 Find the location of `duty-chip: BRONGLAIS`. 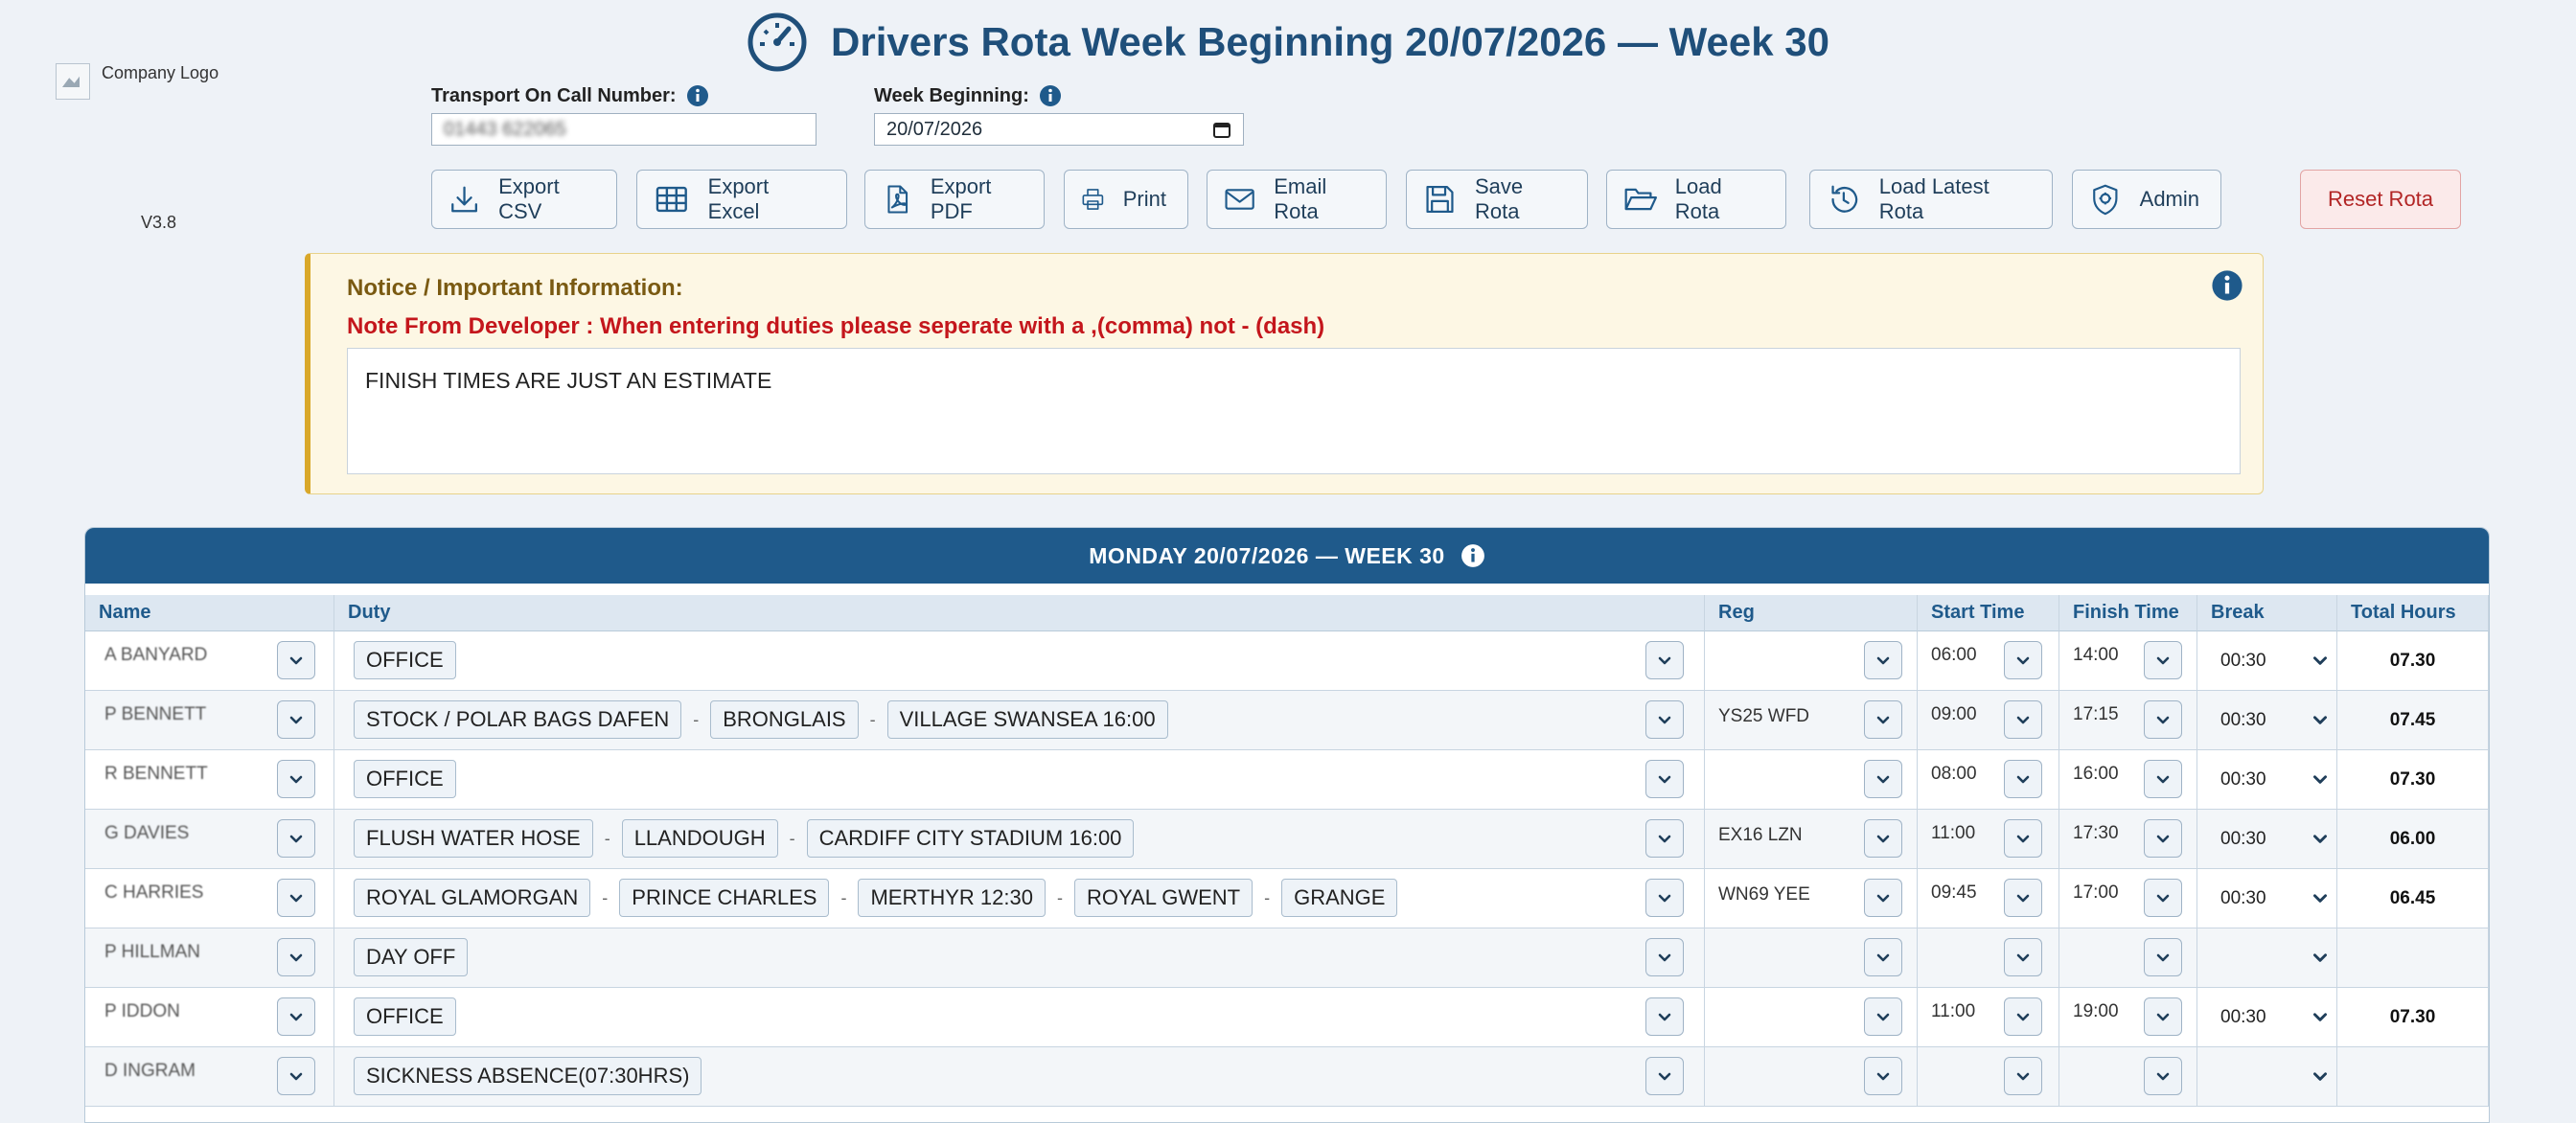

duty-chip: BRONGLAIS is located at coordinates (784, 719).